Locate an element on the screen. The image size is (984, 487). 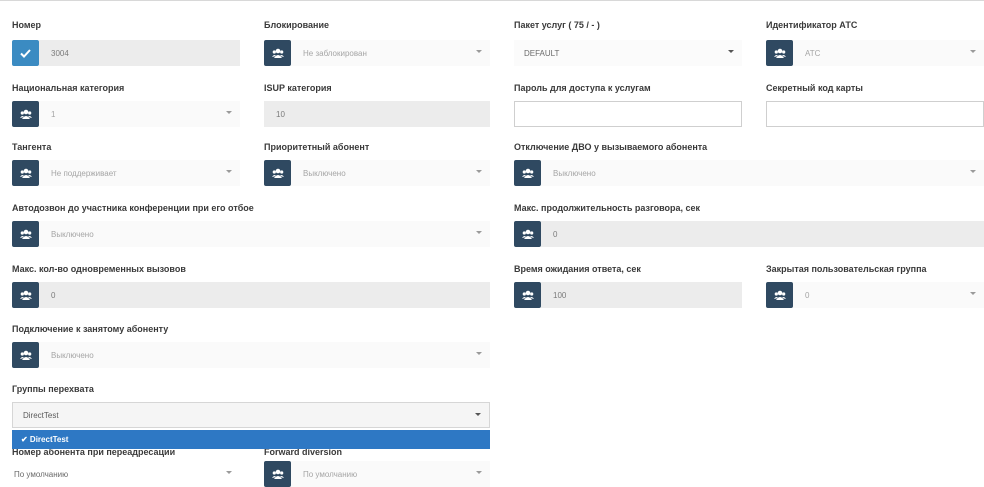
service-password-input is located at coordinates (628, 114).